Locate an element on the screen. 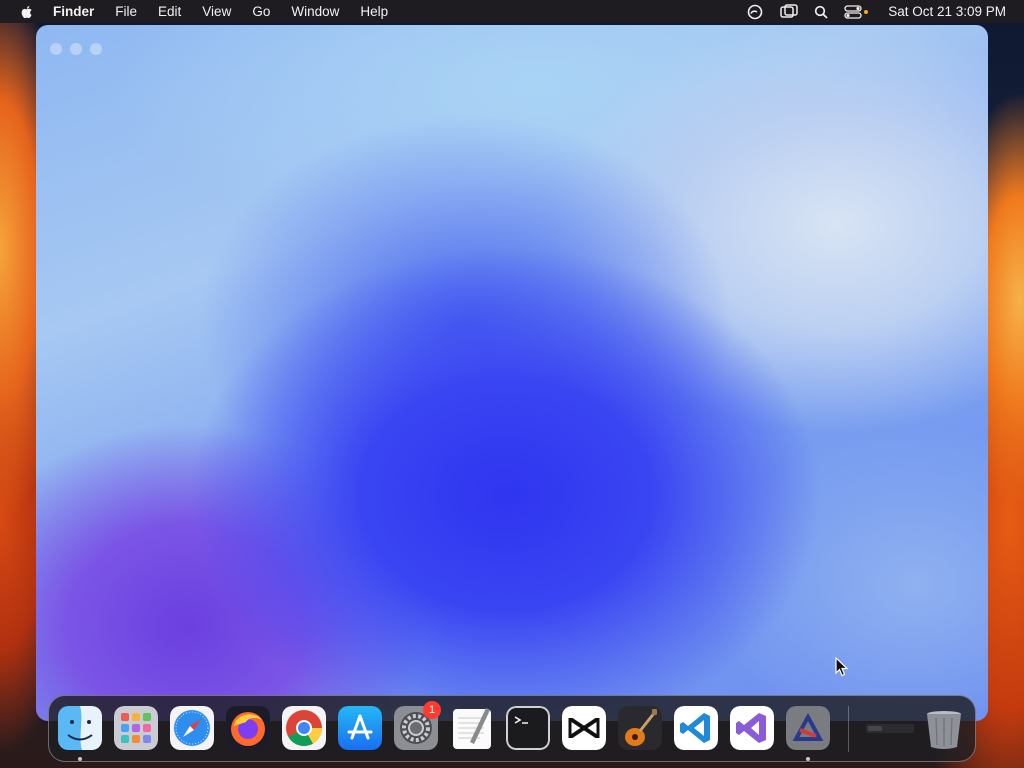 The image size is (1024, 768). dock-separator is located at coordinates (848, 729).